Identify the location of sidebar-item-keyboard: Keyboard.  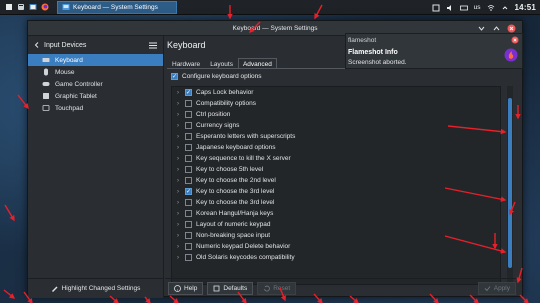
(95, 60).